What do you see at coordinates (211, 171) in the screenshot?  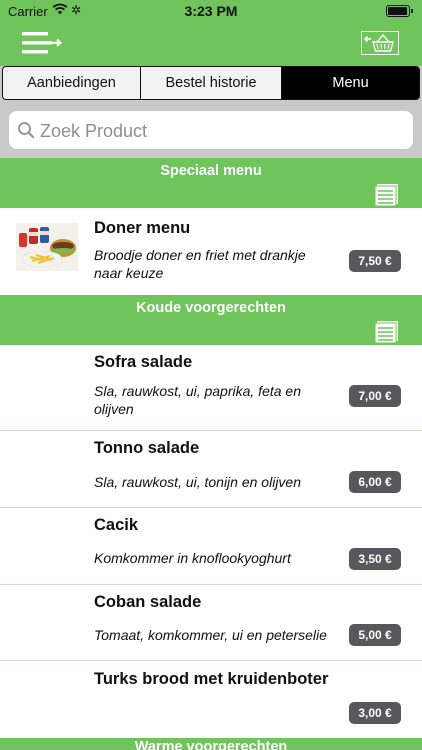 I see `section-title: Speciaal menu` at bounding box center [211, 171].